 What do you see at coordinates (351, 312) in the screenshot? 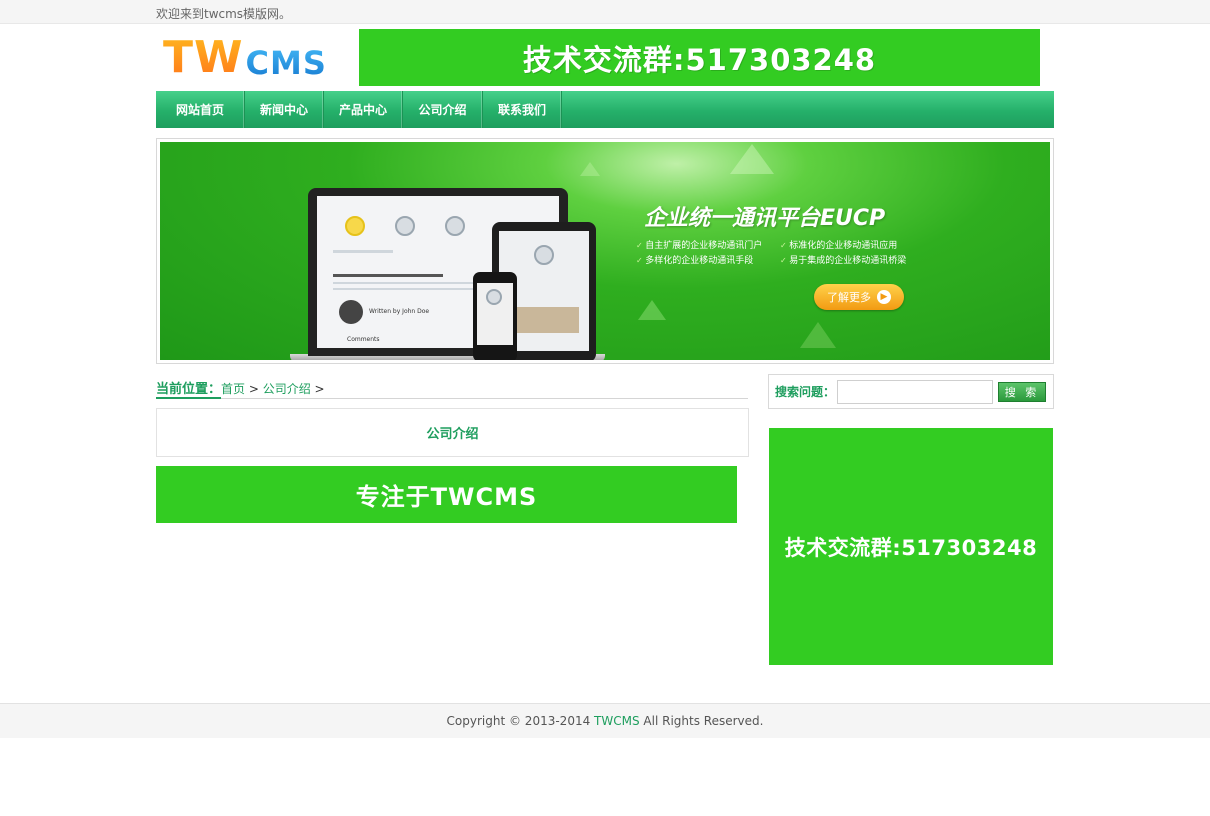
I see `screen-avatar` at bounding box center [351, 312].